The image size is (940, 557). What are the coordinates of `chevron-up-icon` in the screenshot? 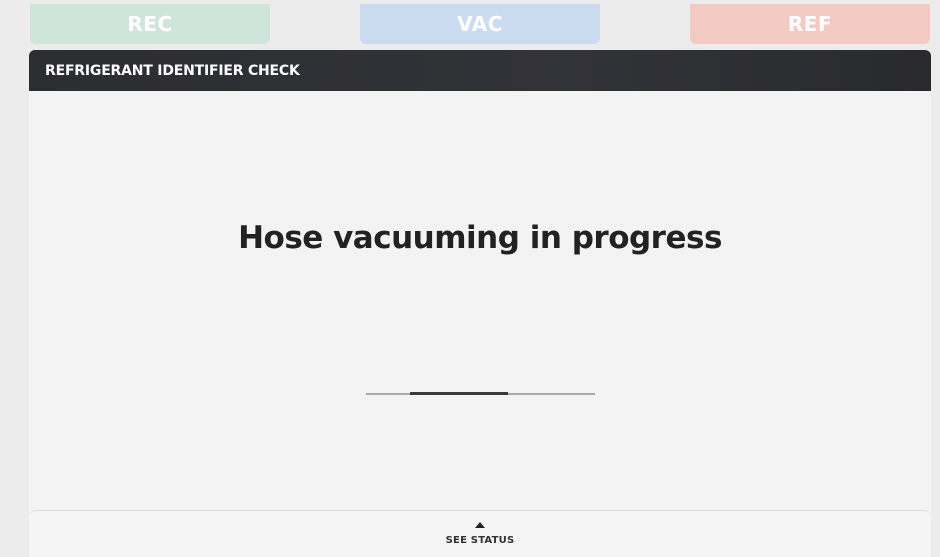 It's located at (480, 525).